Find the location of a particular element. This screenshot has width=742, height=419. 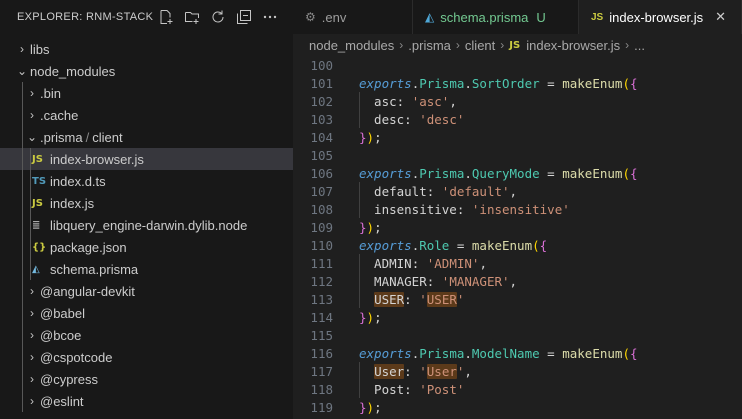

code-line: 117 User: ' User ', is located at coordinates (382, 371).